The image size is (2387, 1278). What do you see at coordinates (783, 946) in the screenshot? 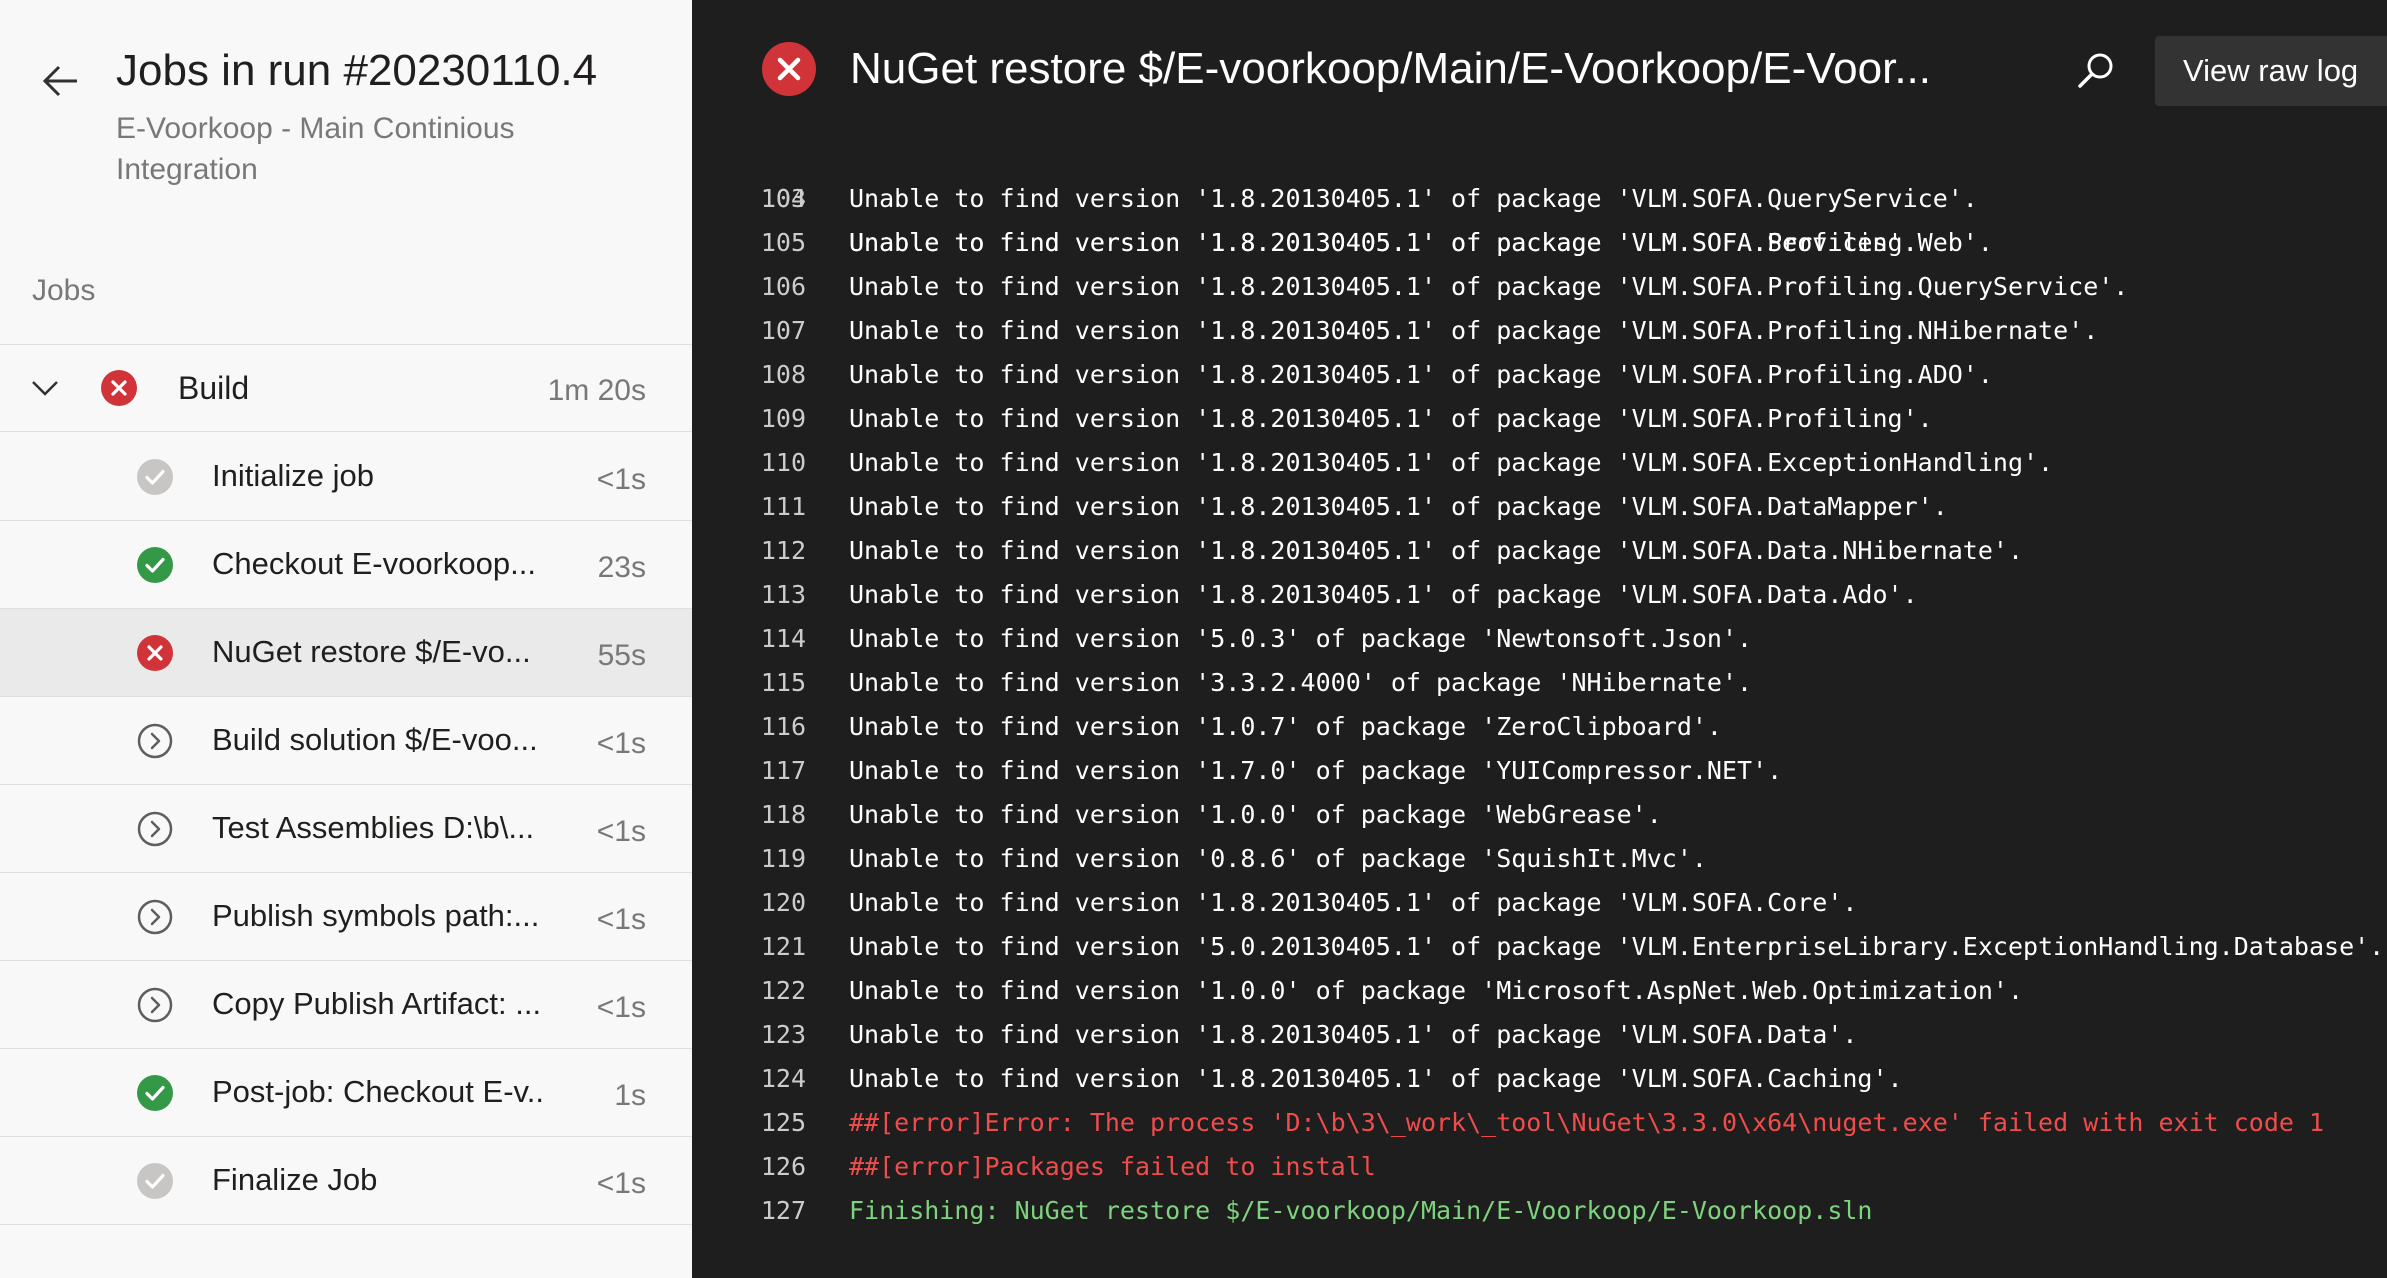
I see `log-line-number: 121` at bounding box center [783, 946].